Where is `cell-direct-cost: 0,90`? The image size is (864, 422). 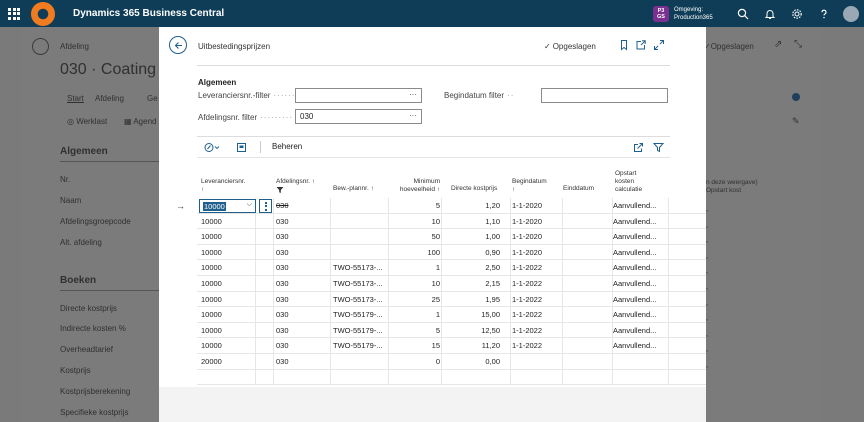
cell-direct-cost: 0,90 is located at coordinates (475, 253).